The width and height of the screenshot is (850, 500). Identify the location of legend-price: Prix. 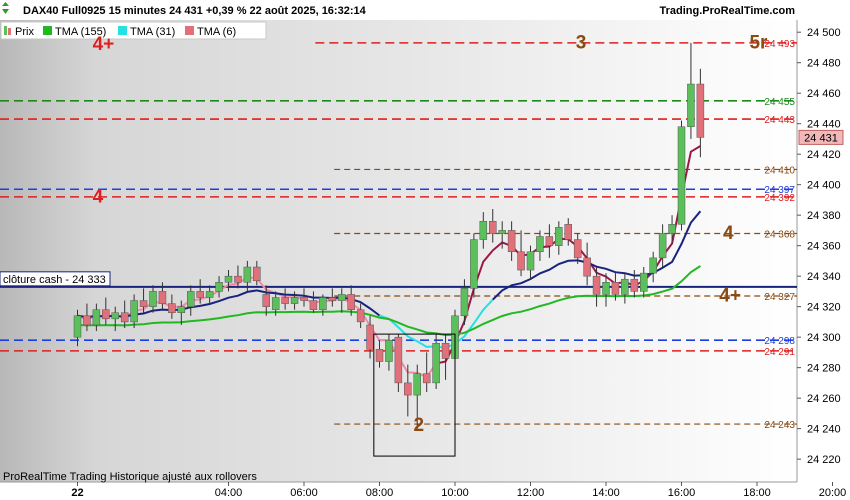
(24, 32).